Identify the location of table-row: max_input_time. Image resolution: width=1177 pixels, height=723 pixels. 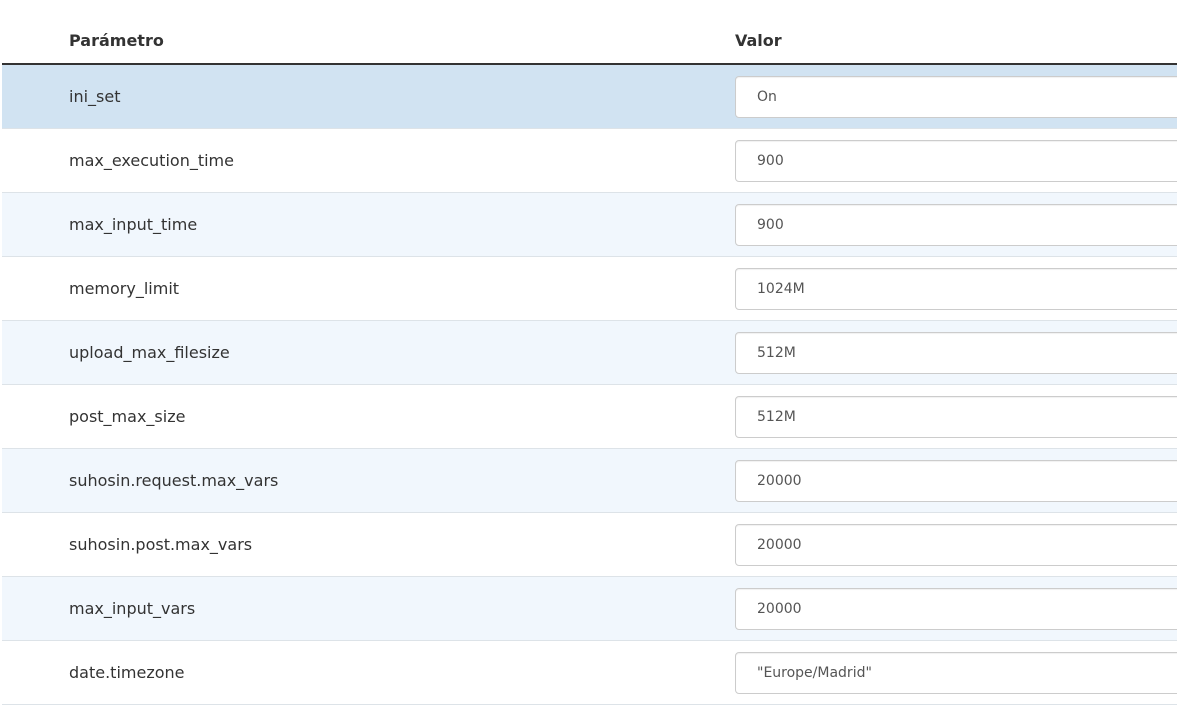
(589, 225).